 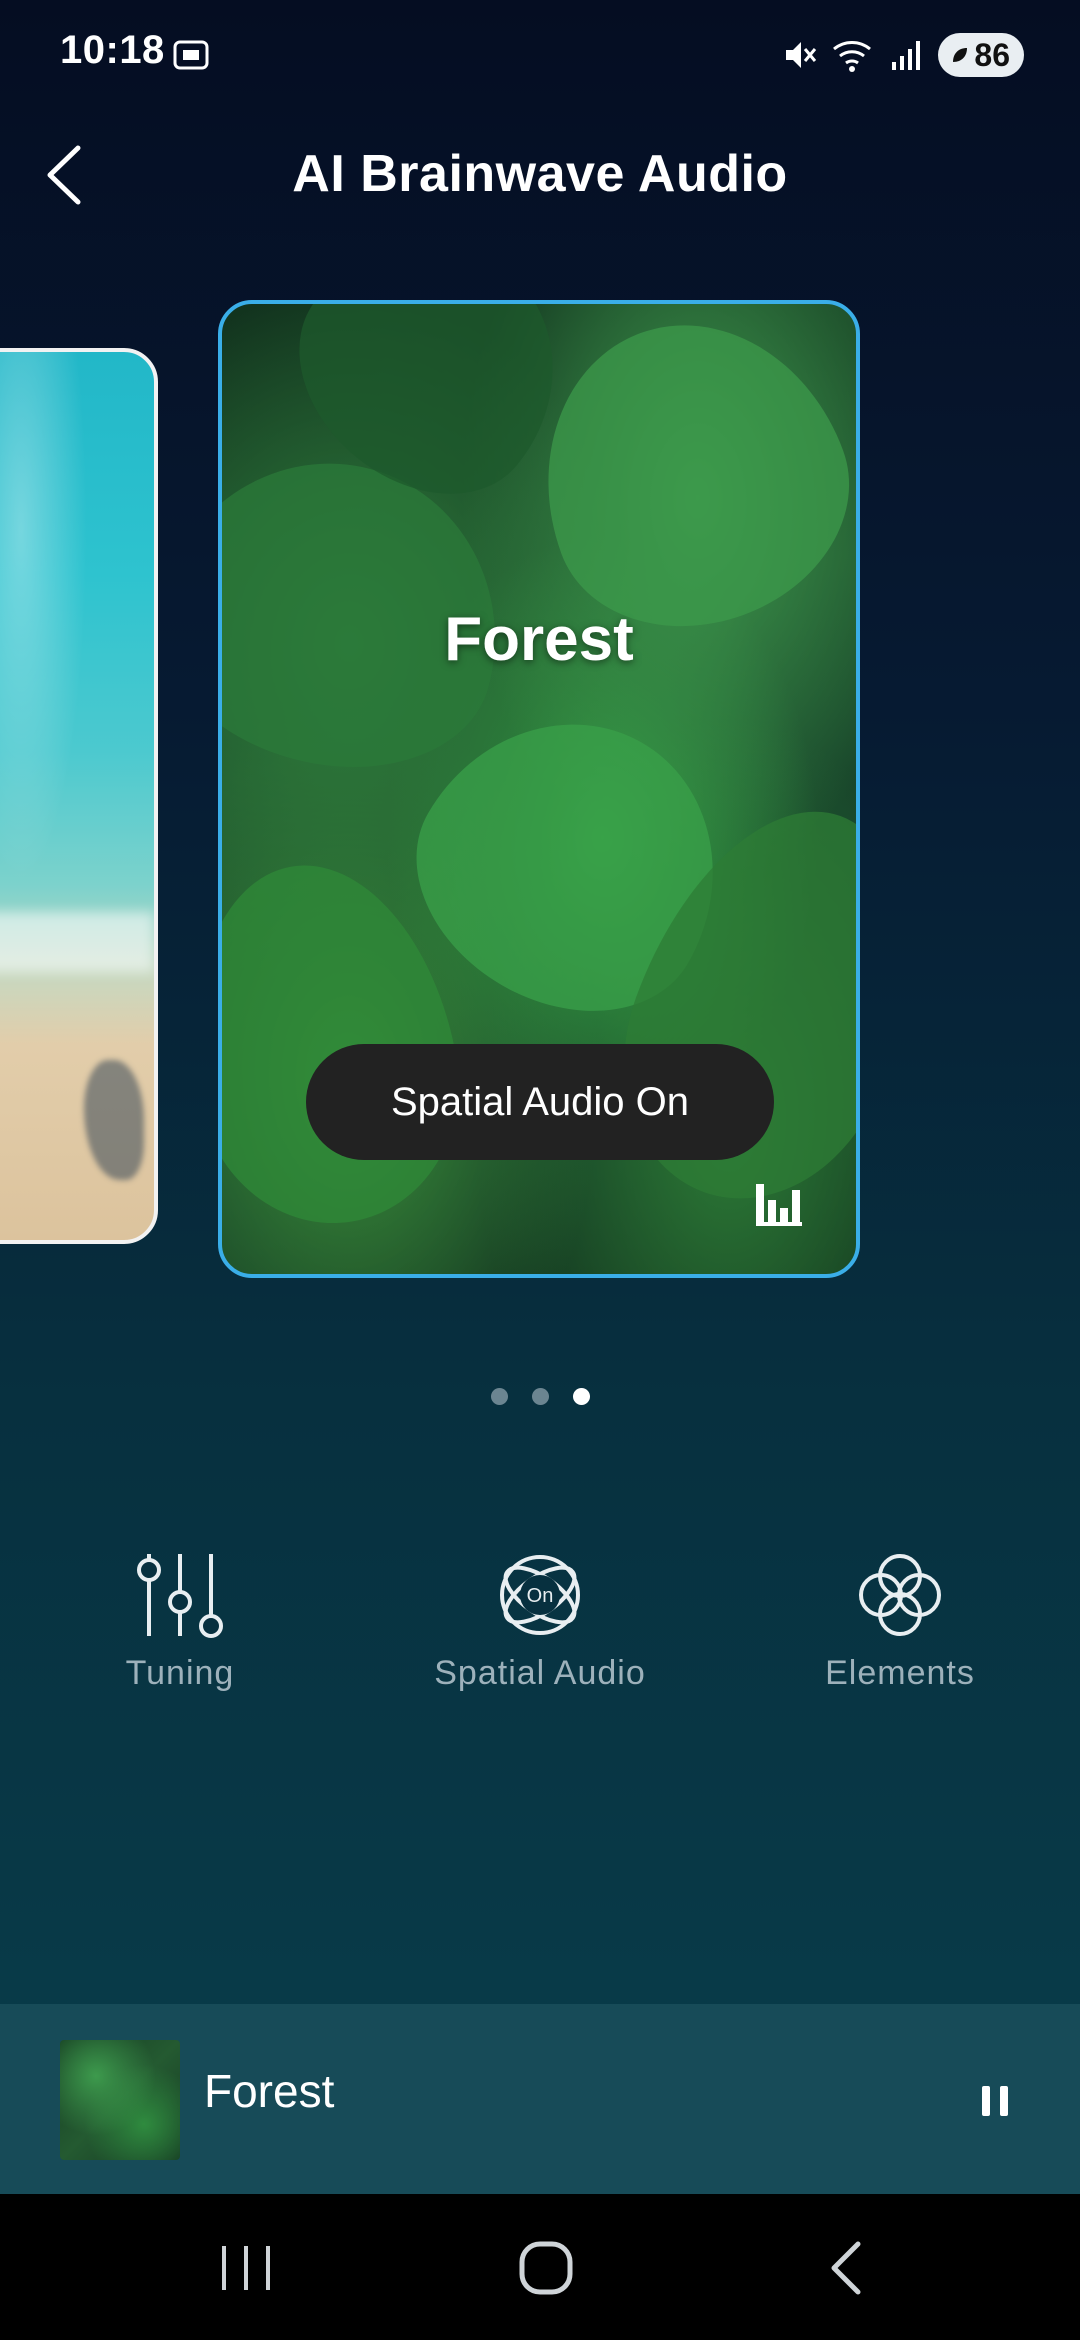 I want to click on tuning-button: Tuning, so click(x=180, y=1621).